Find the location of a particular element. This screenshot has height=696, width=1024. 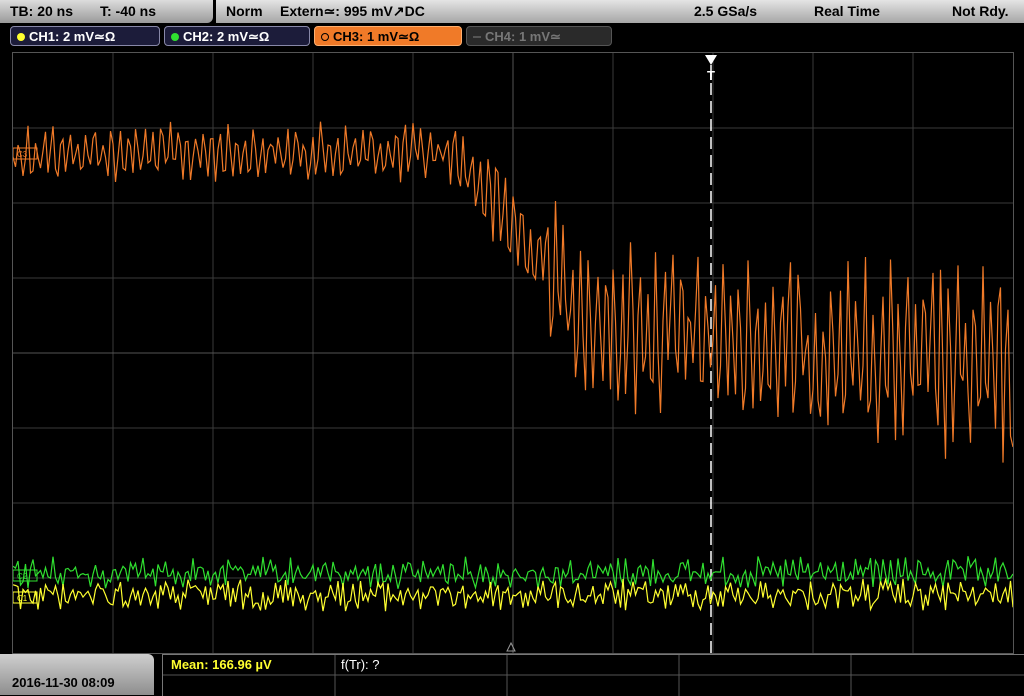

mean-measurement: Mean: 166.96 µV is located at coordinates (221, 664).